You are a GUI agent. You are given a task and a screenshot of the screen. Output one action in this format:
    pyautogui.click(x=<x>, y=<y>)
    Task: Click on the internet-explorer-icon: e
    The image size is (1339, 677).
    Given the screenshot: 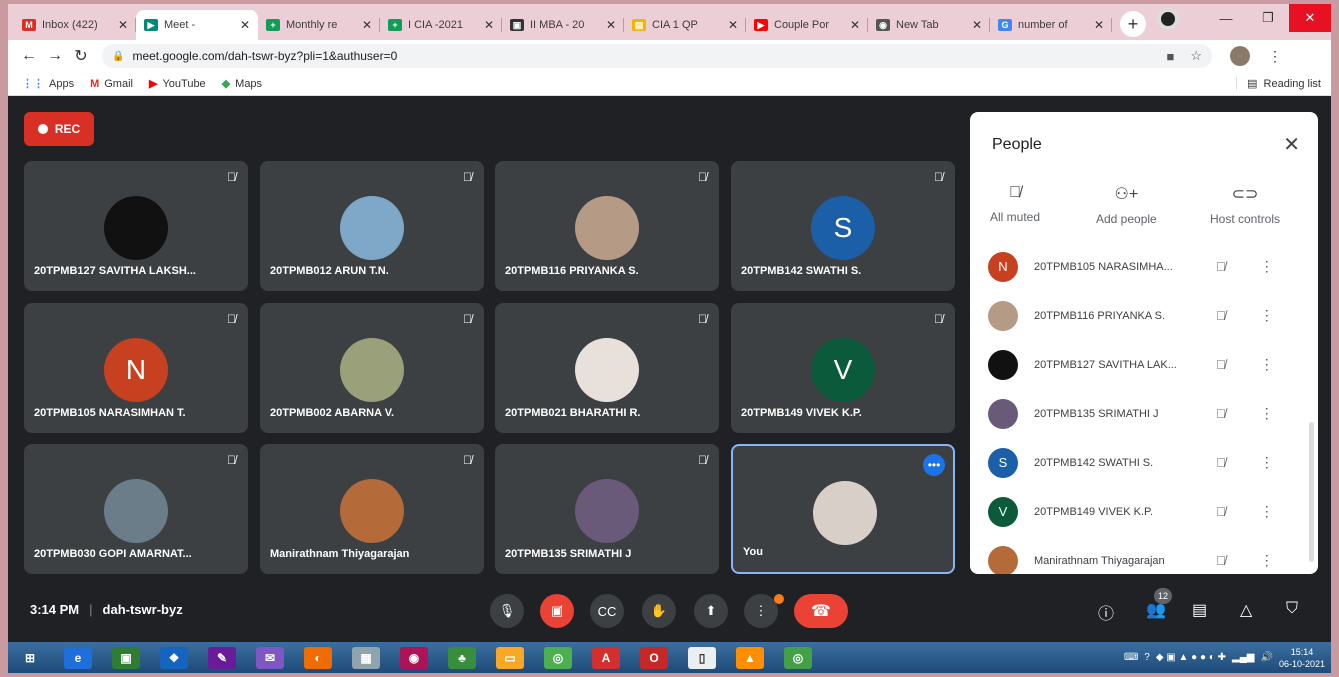 What is the action you would take?
    pyautogui.click(x=78, y=657)
    